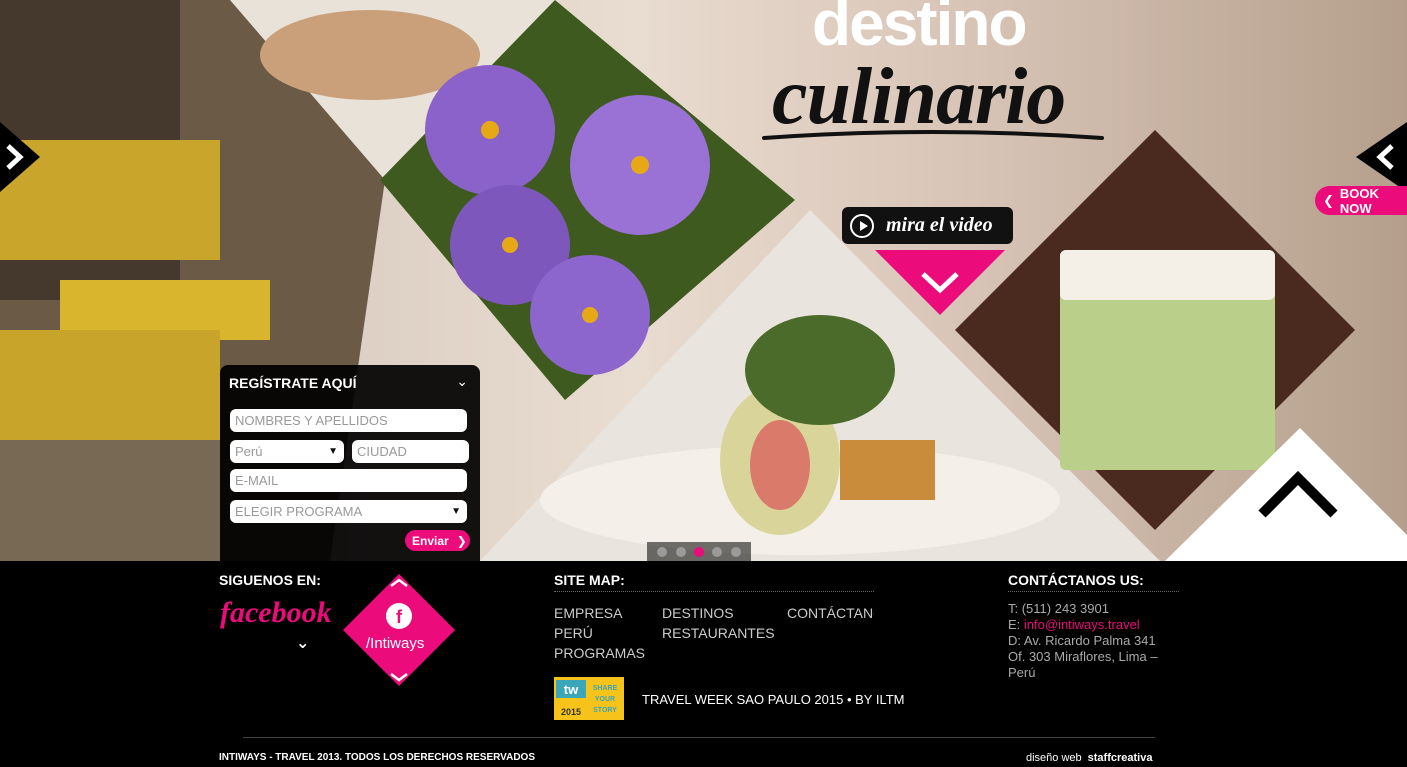 This screenshot has height=767, width=1407. I want to click on submit-button: Enviar ❯, so click(437, 540).